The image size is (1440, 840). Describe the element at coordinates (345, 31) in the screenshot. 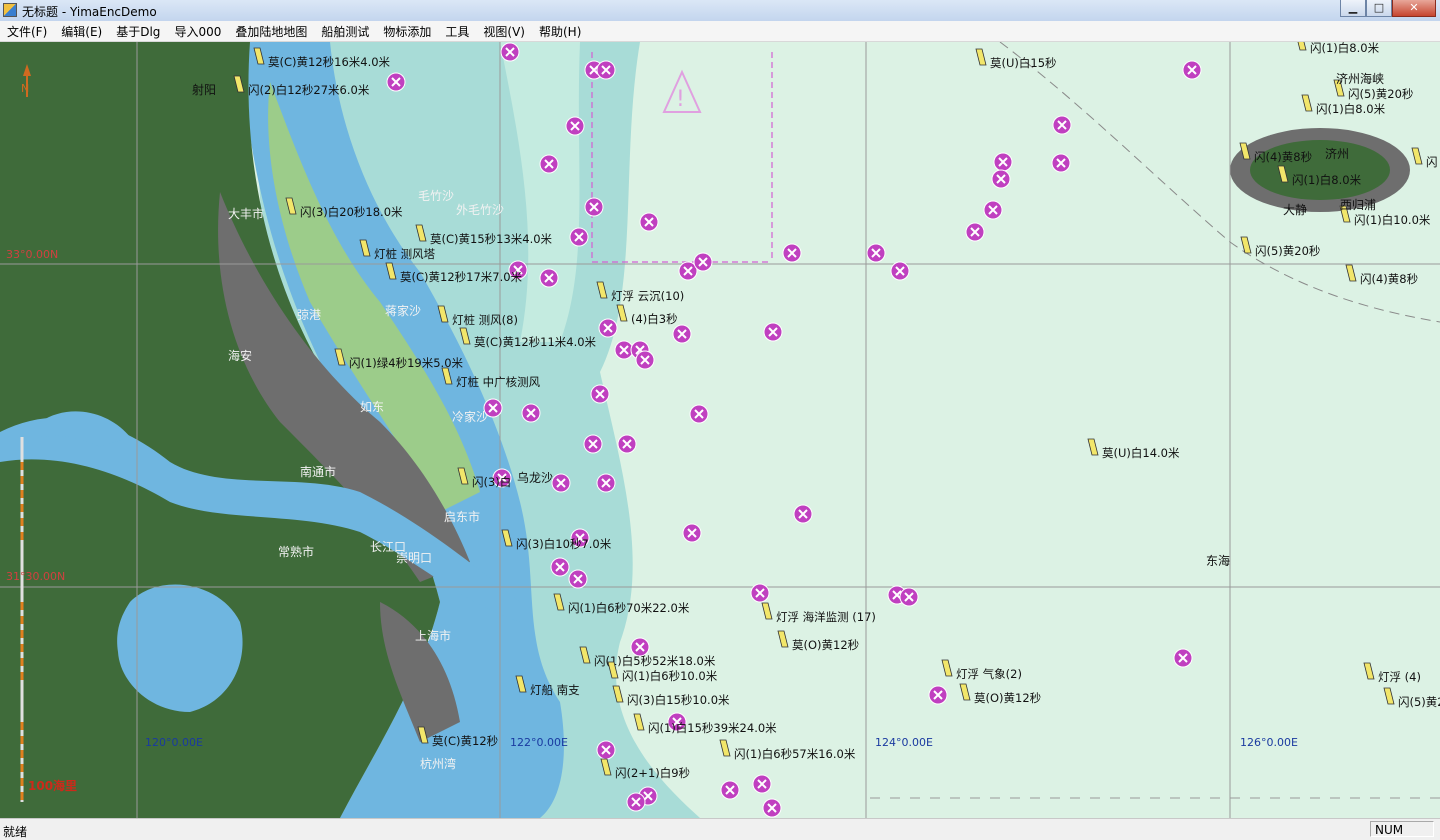

I see `menu-ship-test: 船舶测试` at that location.